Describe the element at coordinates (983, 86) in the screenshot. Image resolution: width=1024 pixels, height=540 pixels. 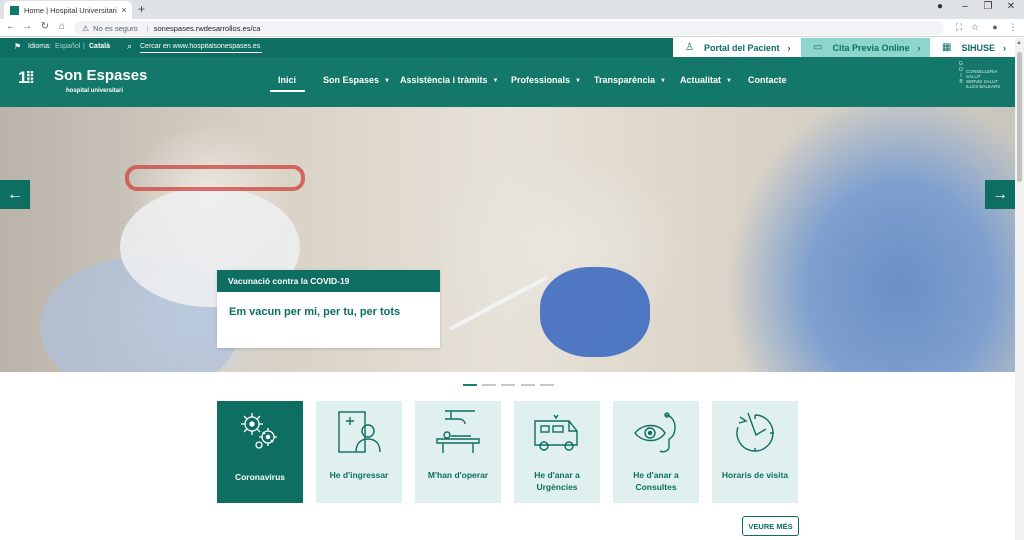
I see `goib-line: ILLES BALEARS` at that location.